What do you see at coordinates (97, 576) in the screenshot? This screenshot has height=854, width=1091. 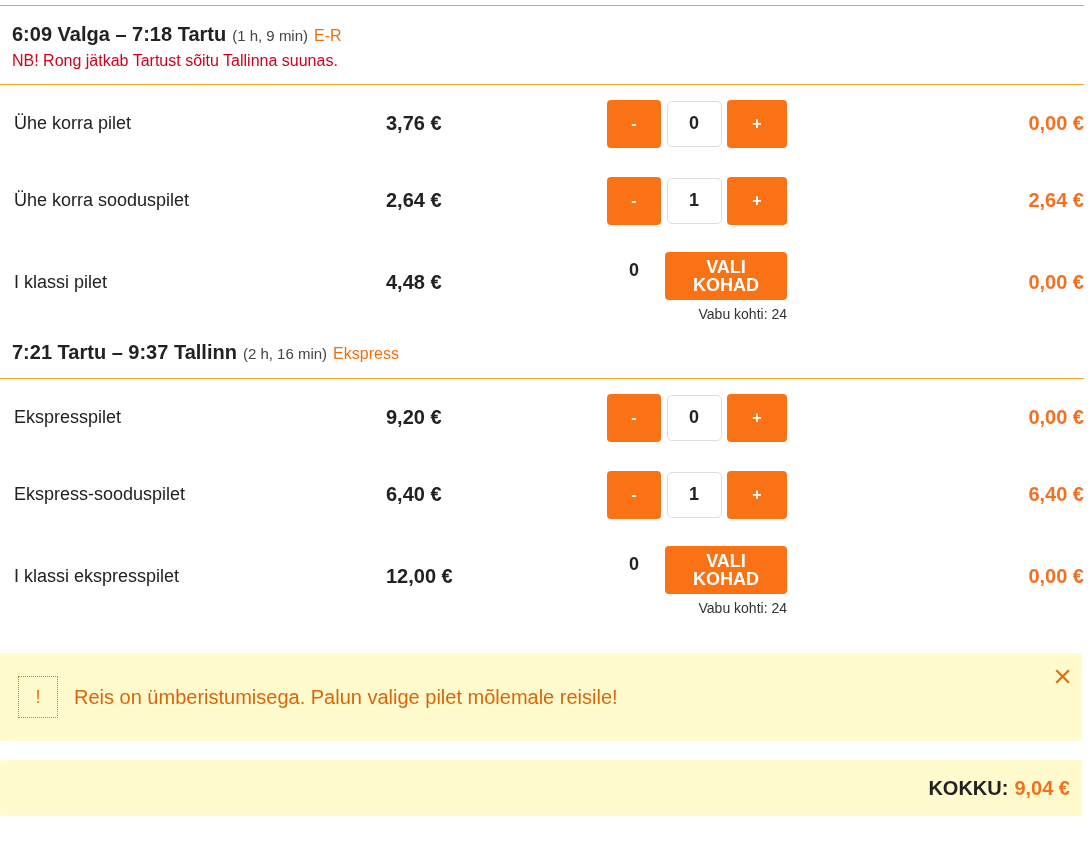 I see `ticket-name: I klassi ekspresspilet` at bounding box center [97, 576].